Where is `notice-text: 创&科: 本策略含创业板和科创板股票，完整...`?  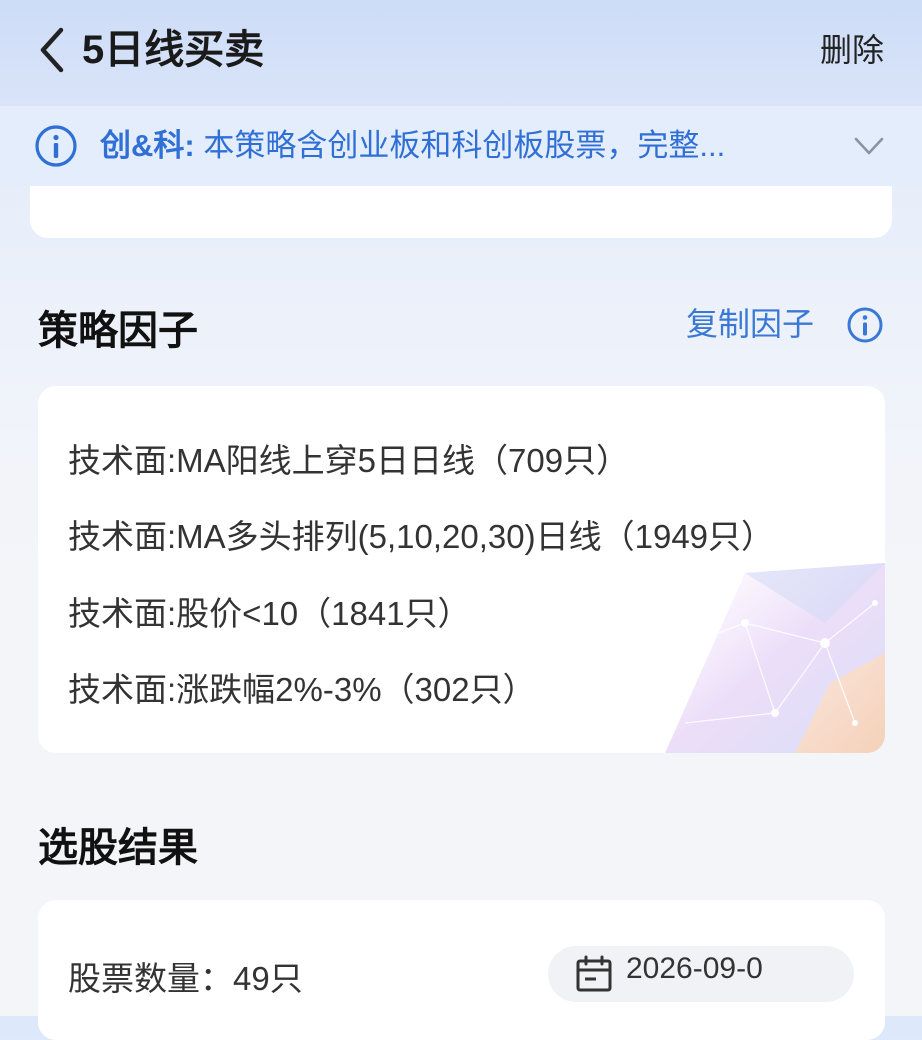 notice-text: 创&科: 本策略含创业板和科创板股票，完整... is located at coordinates (412, 146).